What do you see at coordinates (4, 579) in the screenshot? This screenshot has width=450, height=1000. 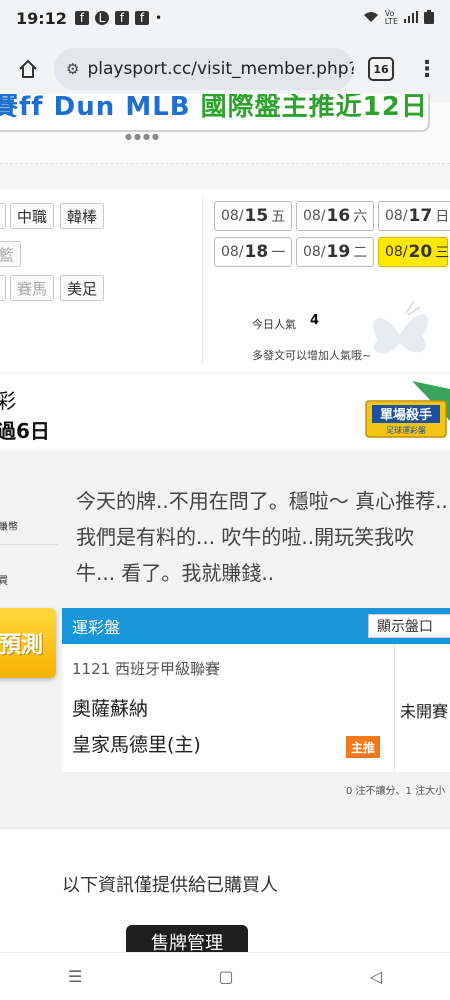 I see `sidebar-item-buy: 買` at bounding box center [4, 579].